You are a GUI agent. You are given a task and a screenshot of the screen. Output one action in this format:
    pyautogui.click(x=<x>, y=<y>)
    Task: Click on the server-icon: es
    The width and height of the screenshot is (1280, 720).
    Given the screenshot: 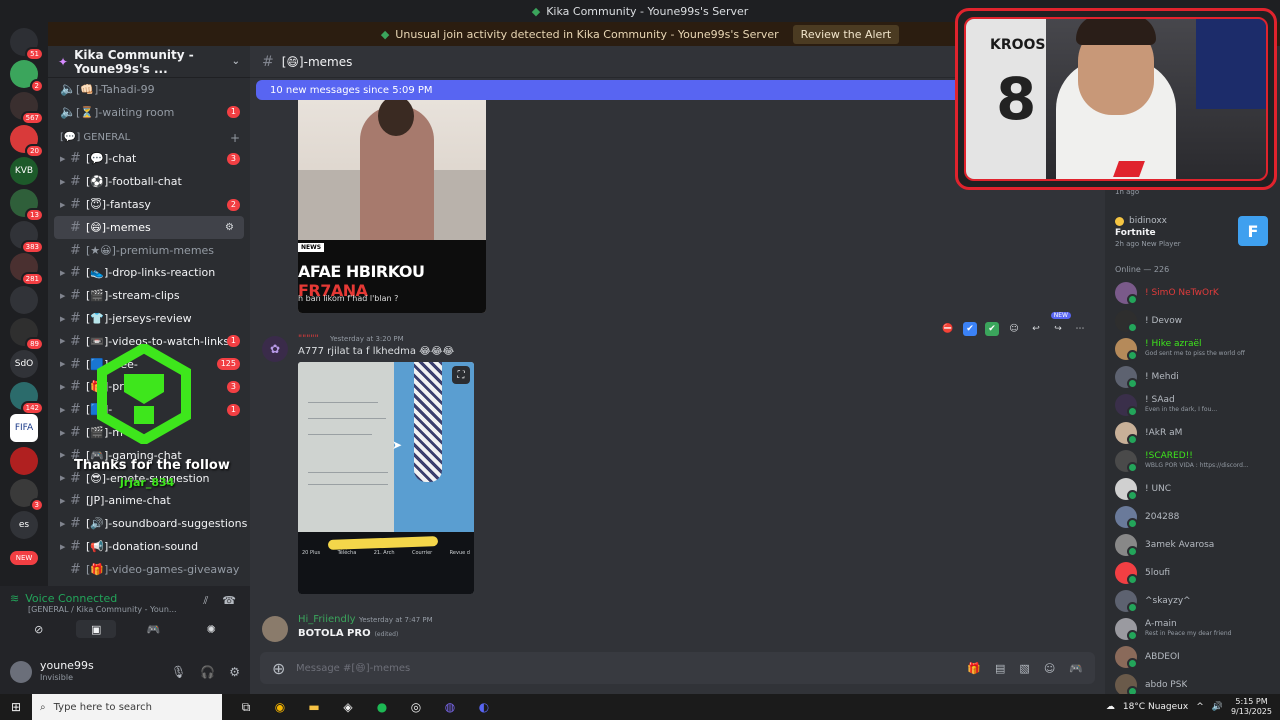 What is the action you would take?
    pyautogui.click(x=24, y=525)
    